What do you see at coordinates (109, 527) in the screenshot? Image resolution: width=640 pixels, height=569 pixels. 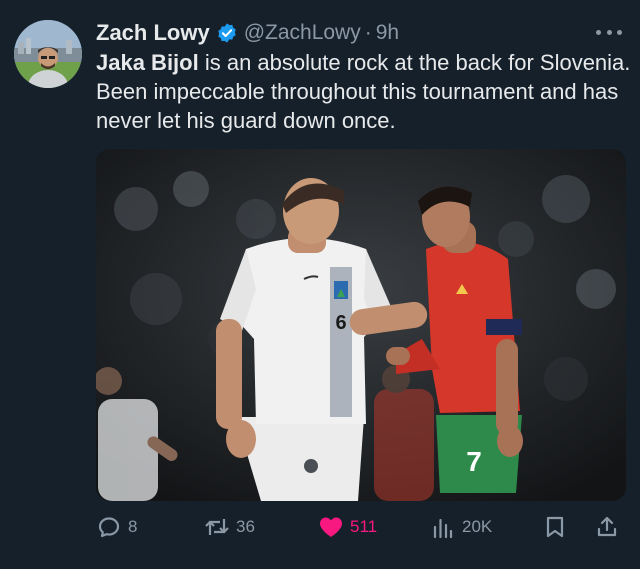 I see `reply-icon` at bounding box center [109, 527].